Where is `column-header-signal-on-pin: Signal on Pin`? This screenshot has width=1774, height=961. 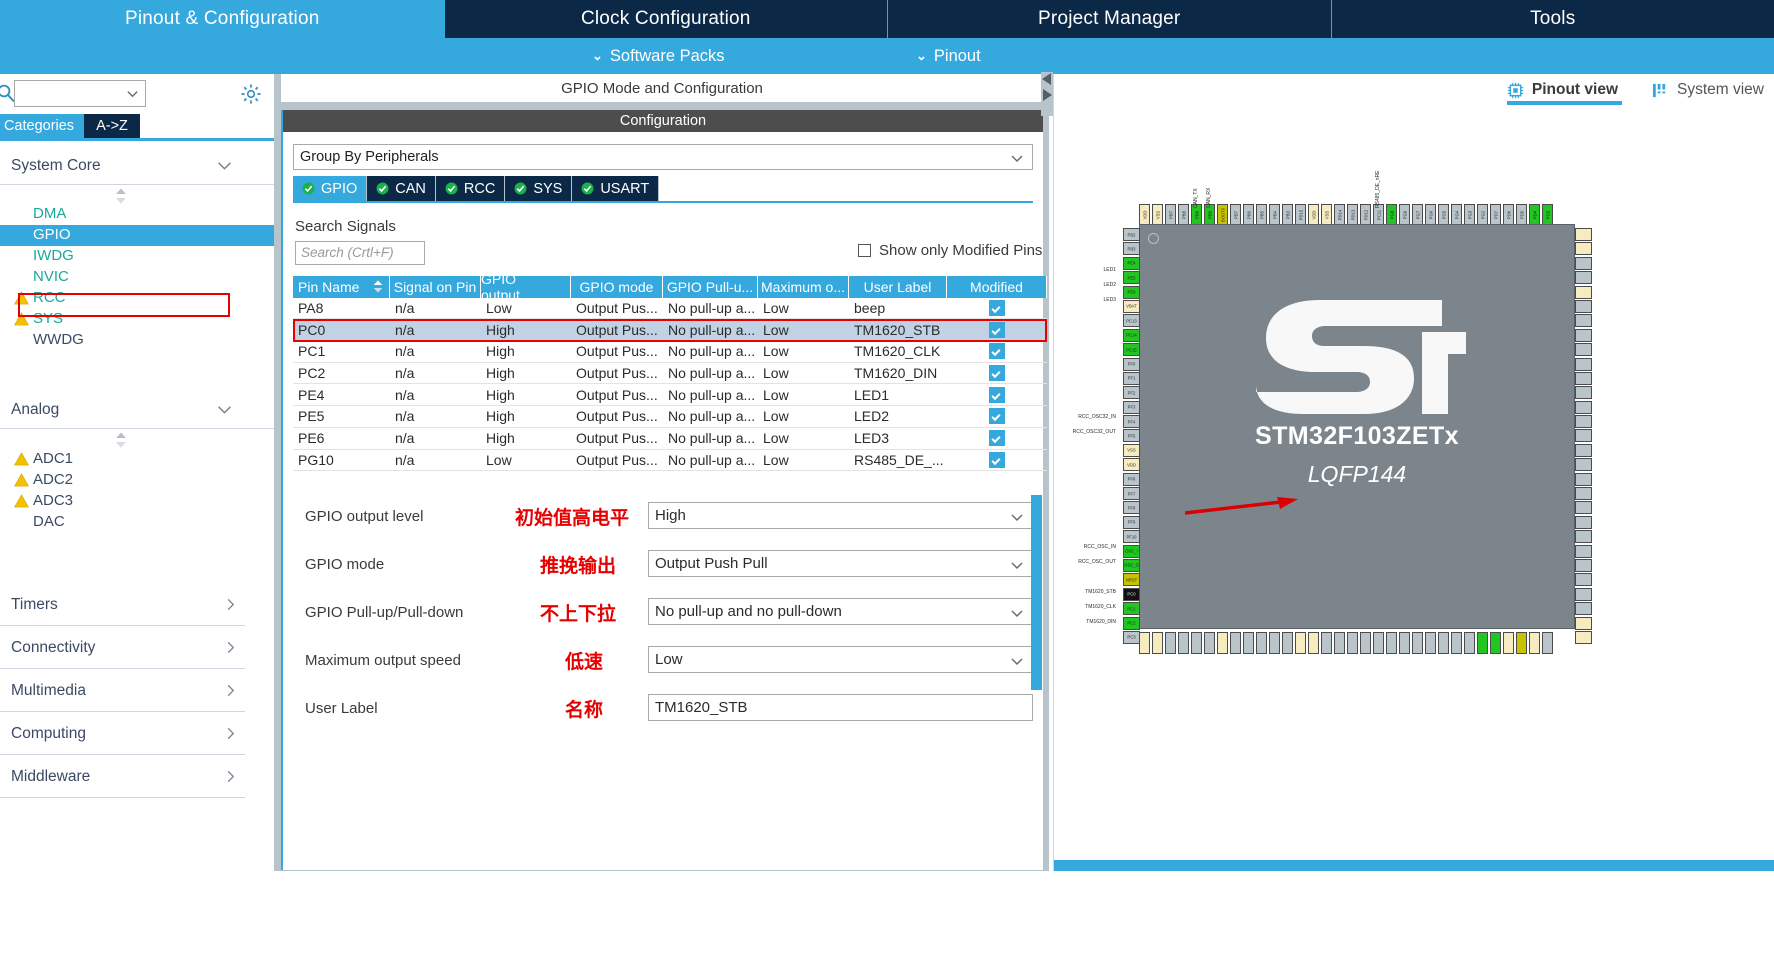
column-header-signal-on-pin: Signal on Pin is located at coordinates (435, 287).